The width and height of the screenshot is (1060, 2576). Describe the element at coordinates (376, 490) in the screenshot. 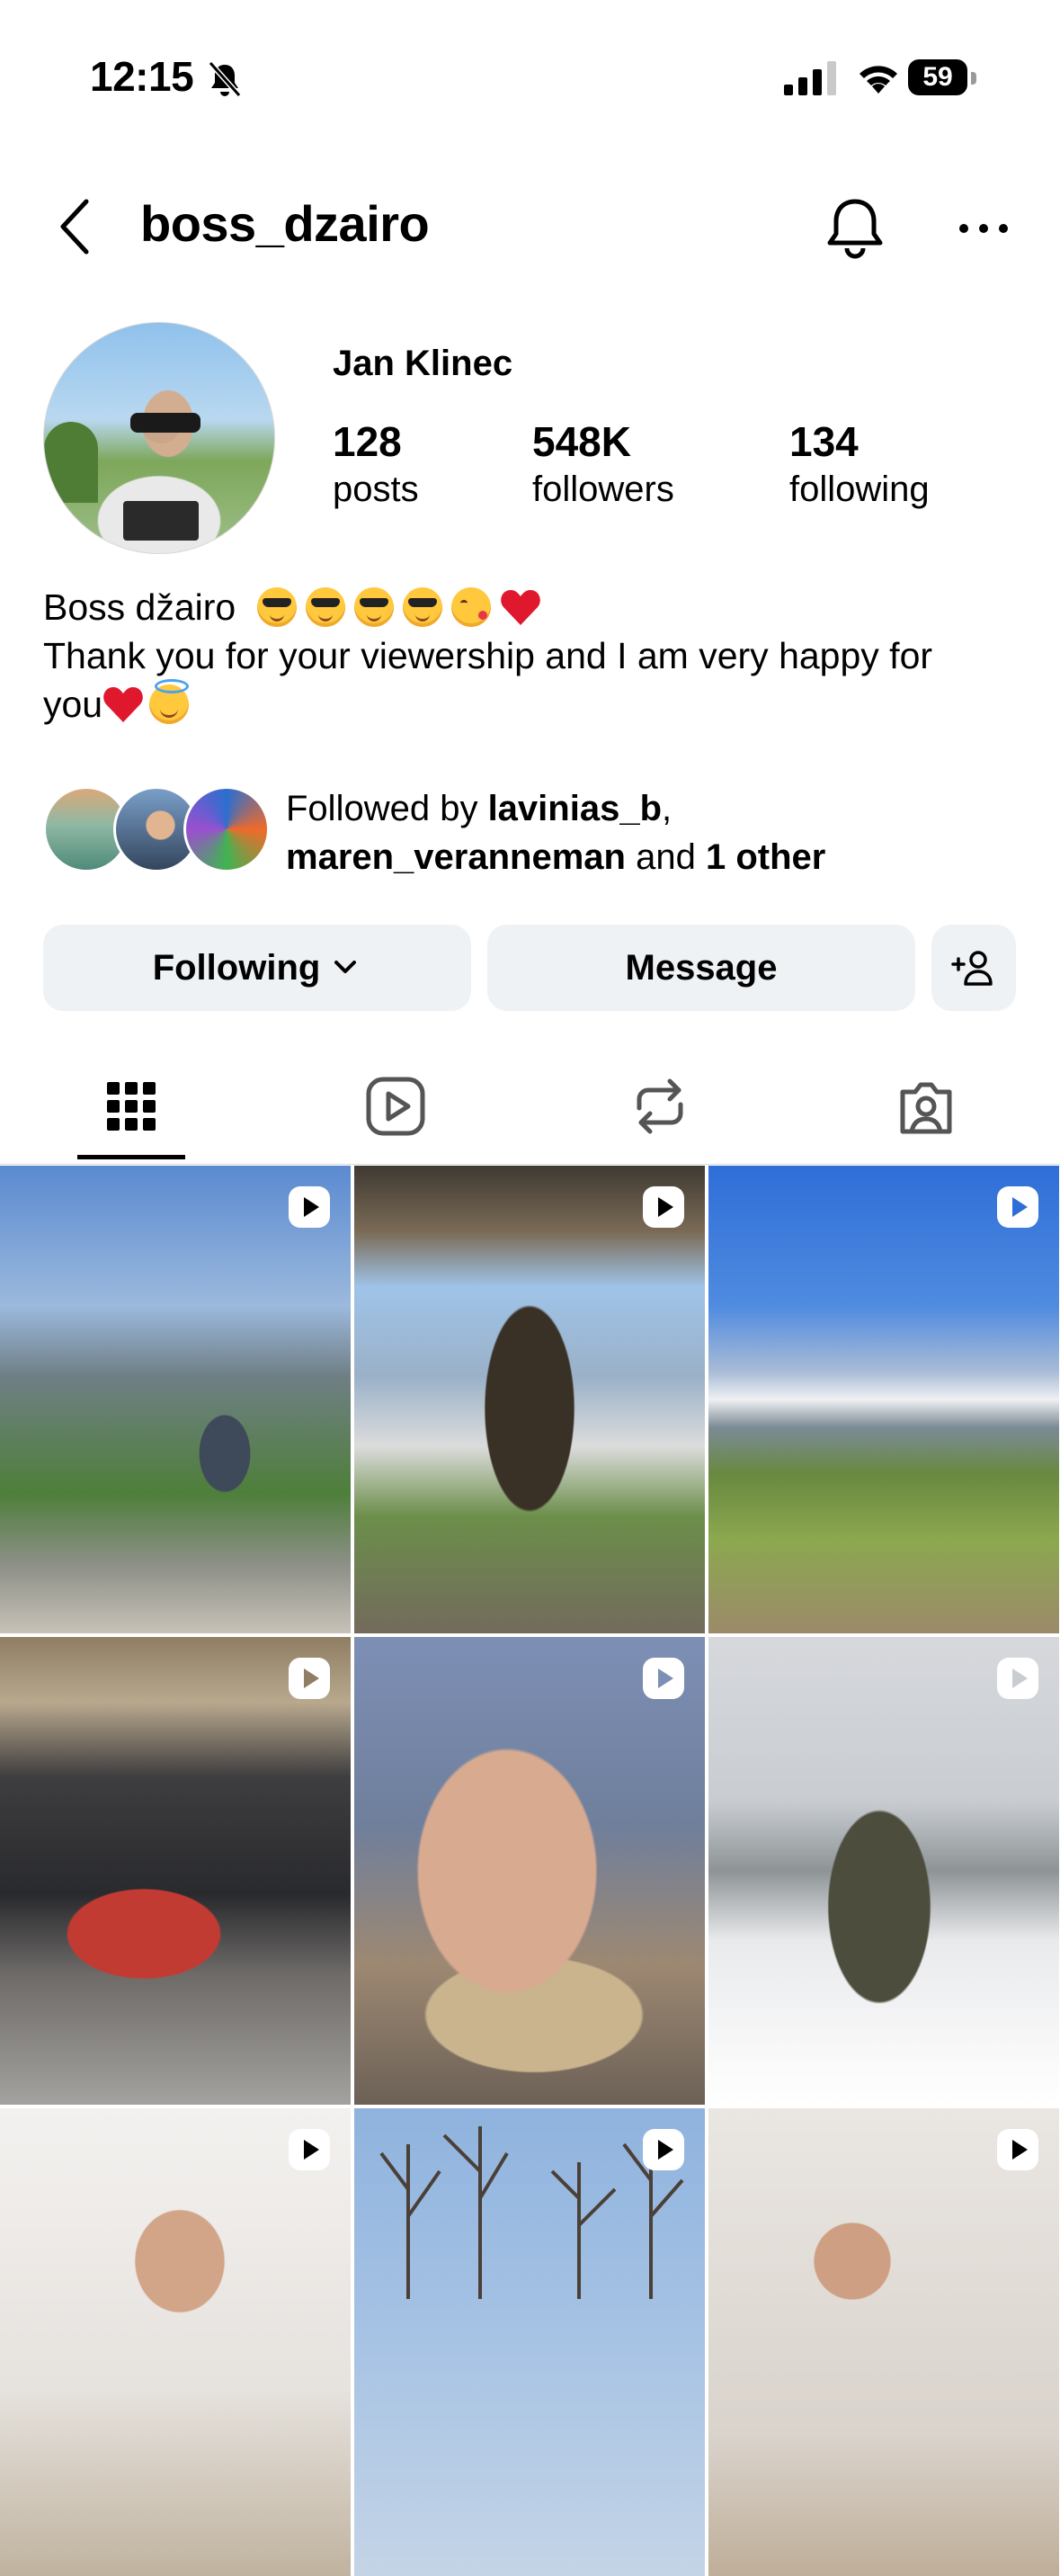

I see `posts-label: posts` at that location.